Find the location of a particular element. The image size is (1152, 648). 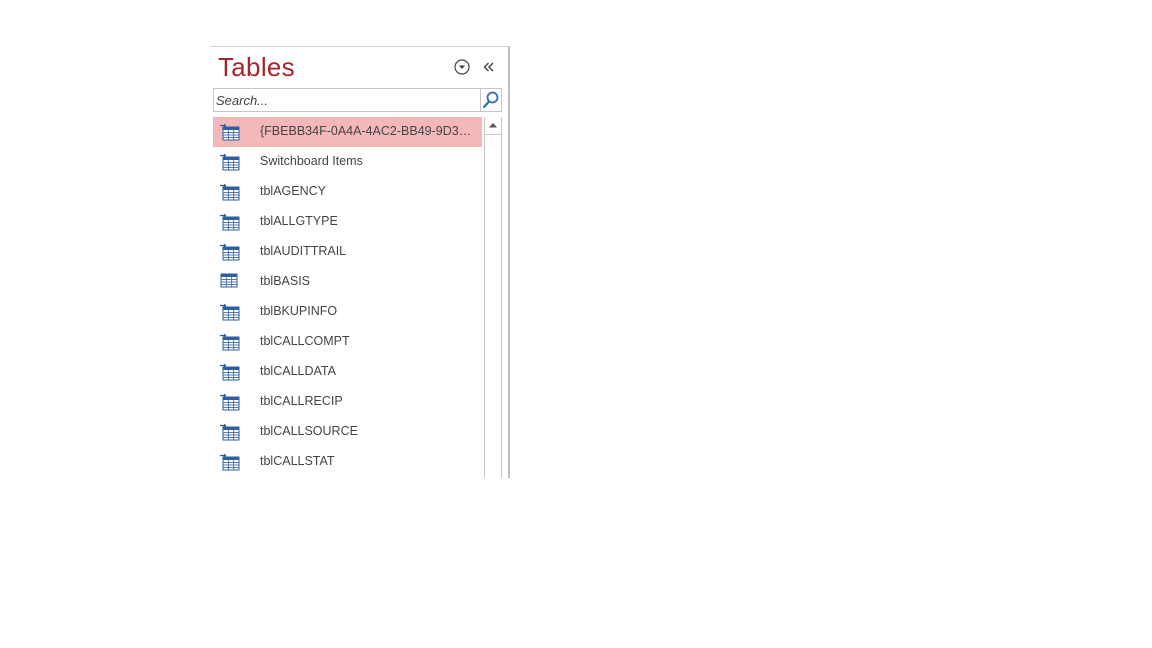

table-icon is located at coordinates (229, 280).